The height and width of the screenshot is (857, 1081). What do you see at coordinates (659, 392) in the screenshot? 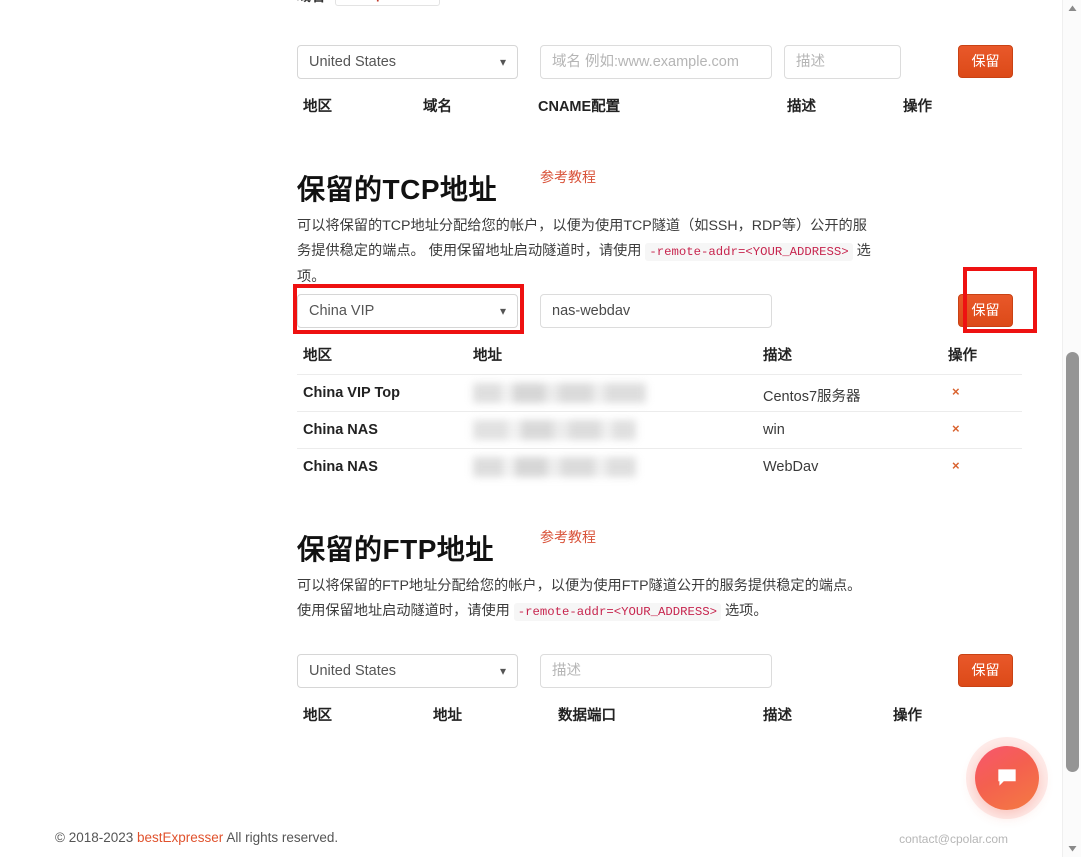
I see `table-row: China VIP Top Centos7服务器 ×` at bounding box center [659, 392].